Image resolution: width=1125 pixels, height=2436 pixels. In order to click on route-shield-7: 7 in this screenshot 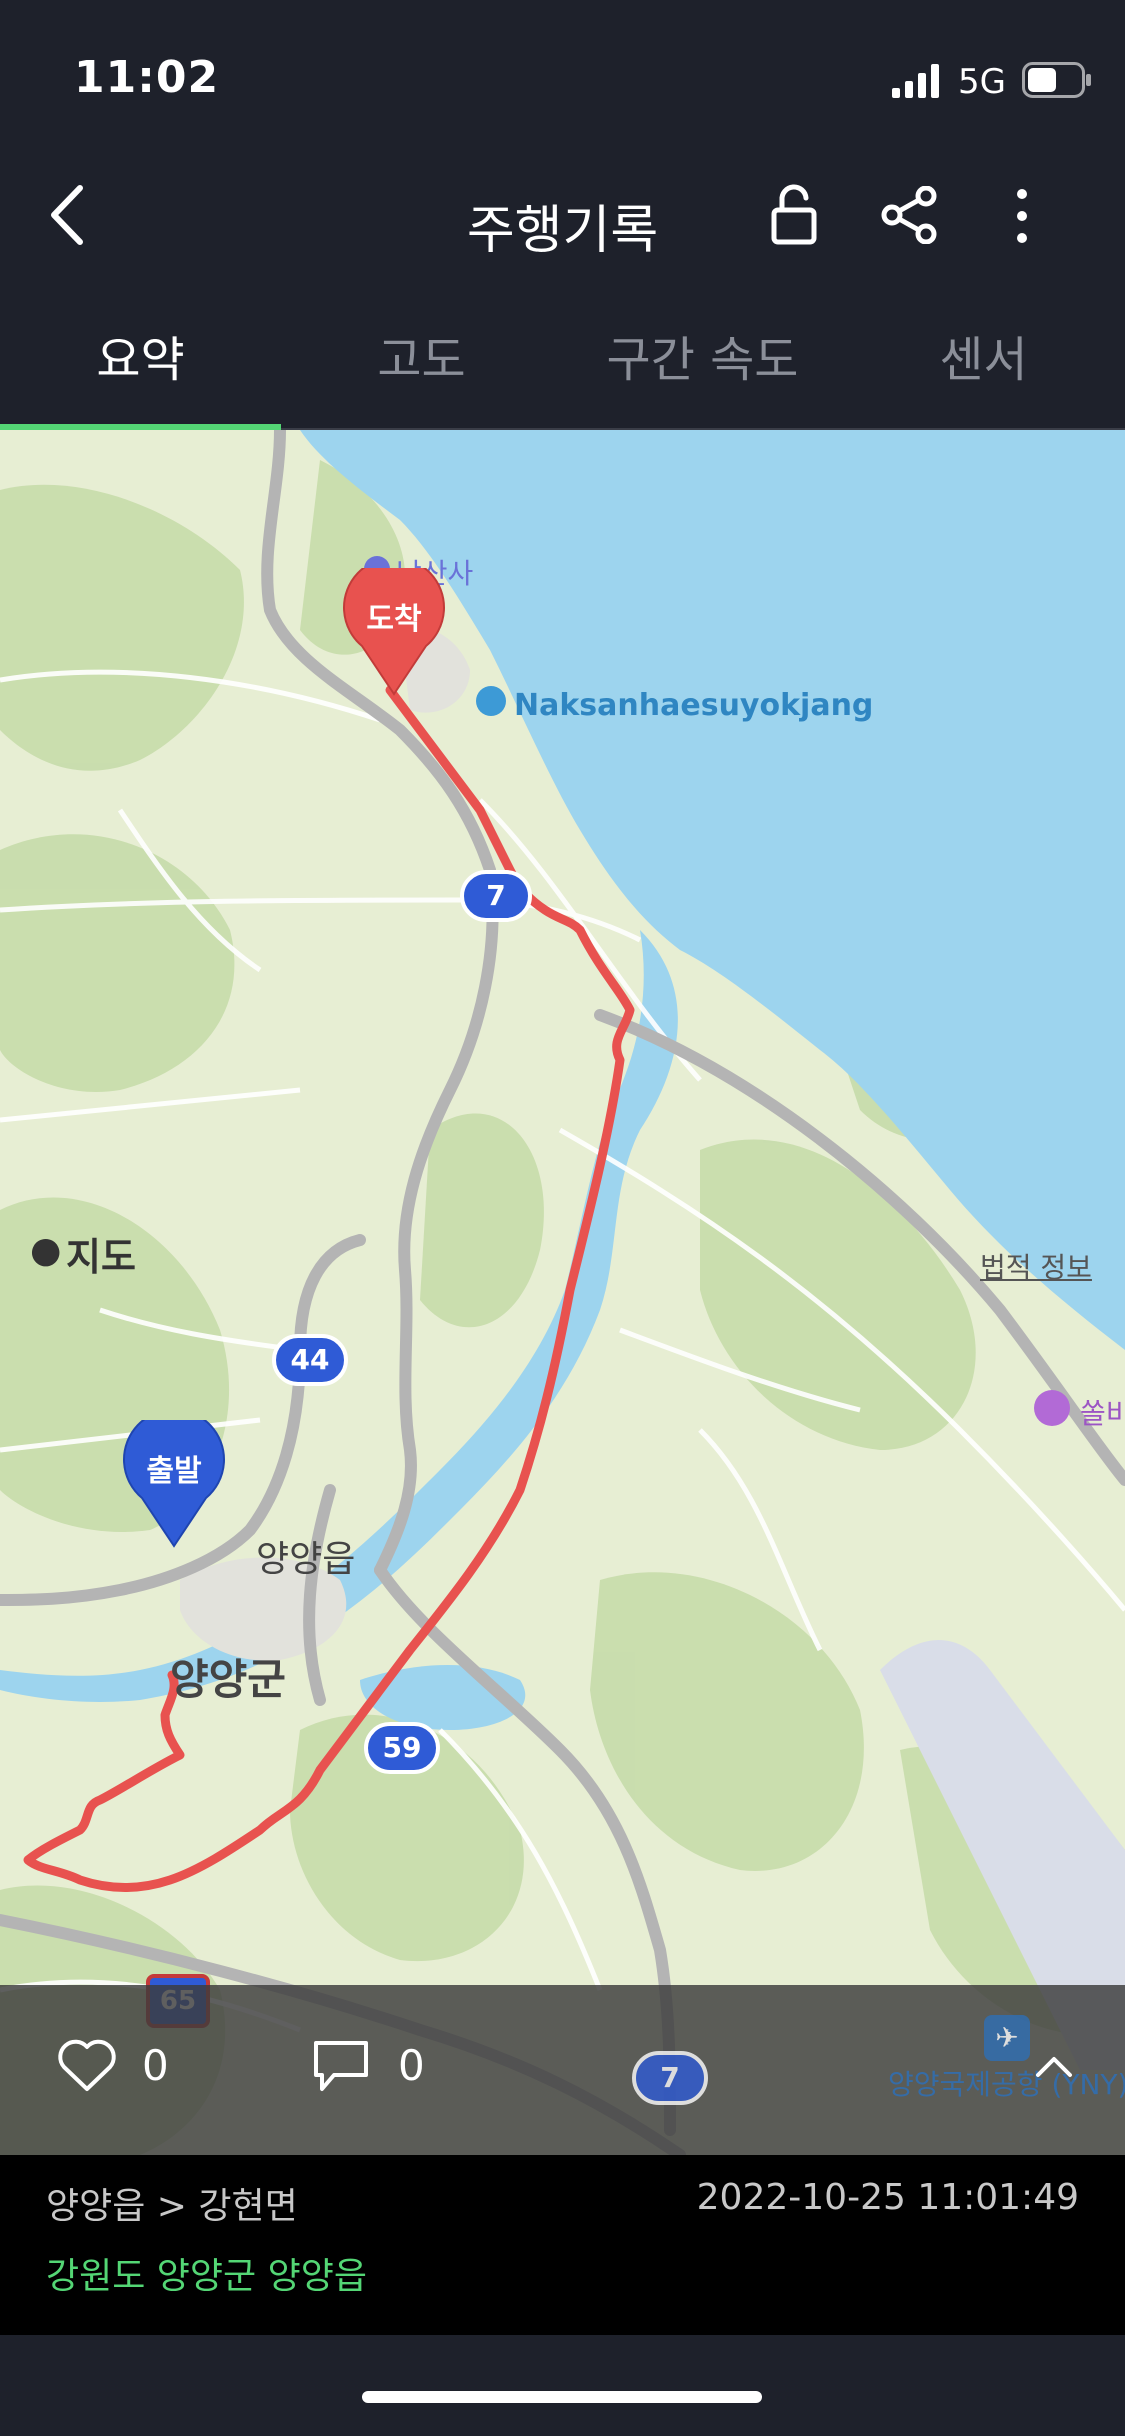, I will do `click(496, 896)`.